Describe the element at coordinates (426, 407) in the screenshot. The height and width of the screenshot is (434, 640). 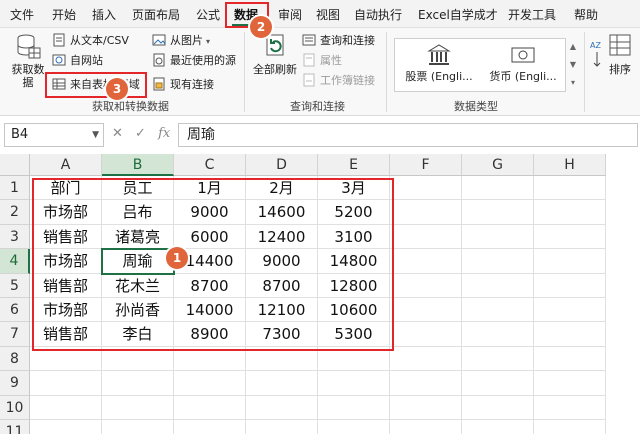
I see `cell-F10` at that location.